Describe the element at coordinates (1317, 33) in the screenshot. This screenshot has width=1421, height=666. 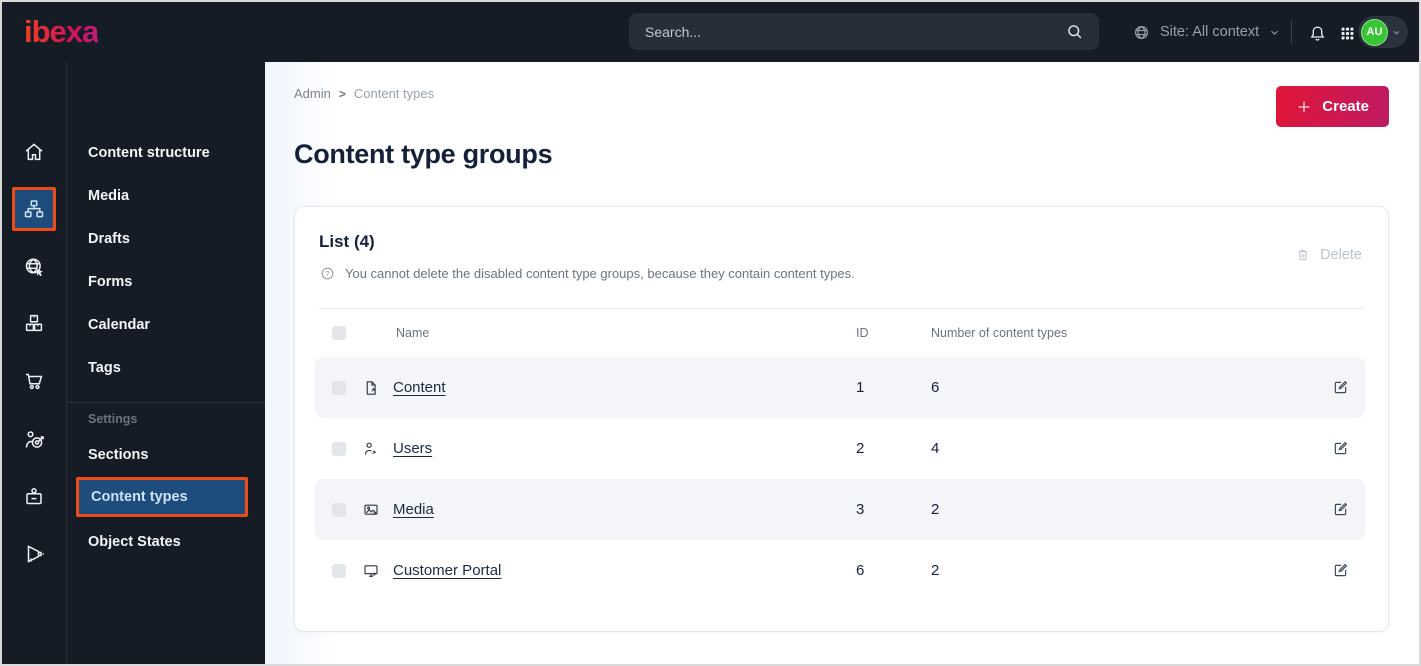
I see `notifications-bell-icon` at that location.